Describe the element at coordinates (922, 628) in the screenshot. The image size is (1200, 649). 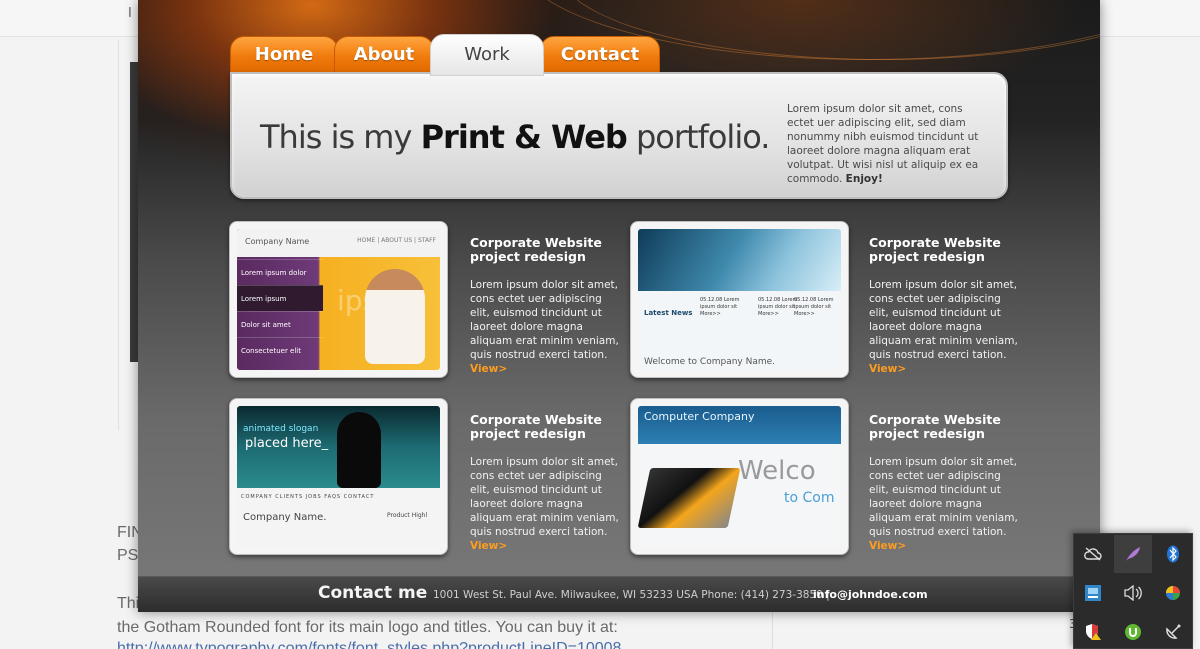
I see `background-right-box` at that location.